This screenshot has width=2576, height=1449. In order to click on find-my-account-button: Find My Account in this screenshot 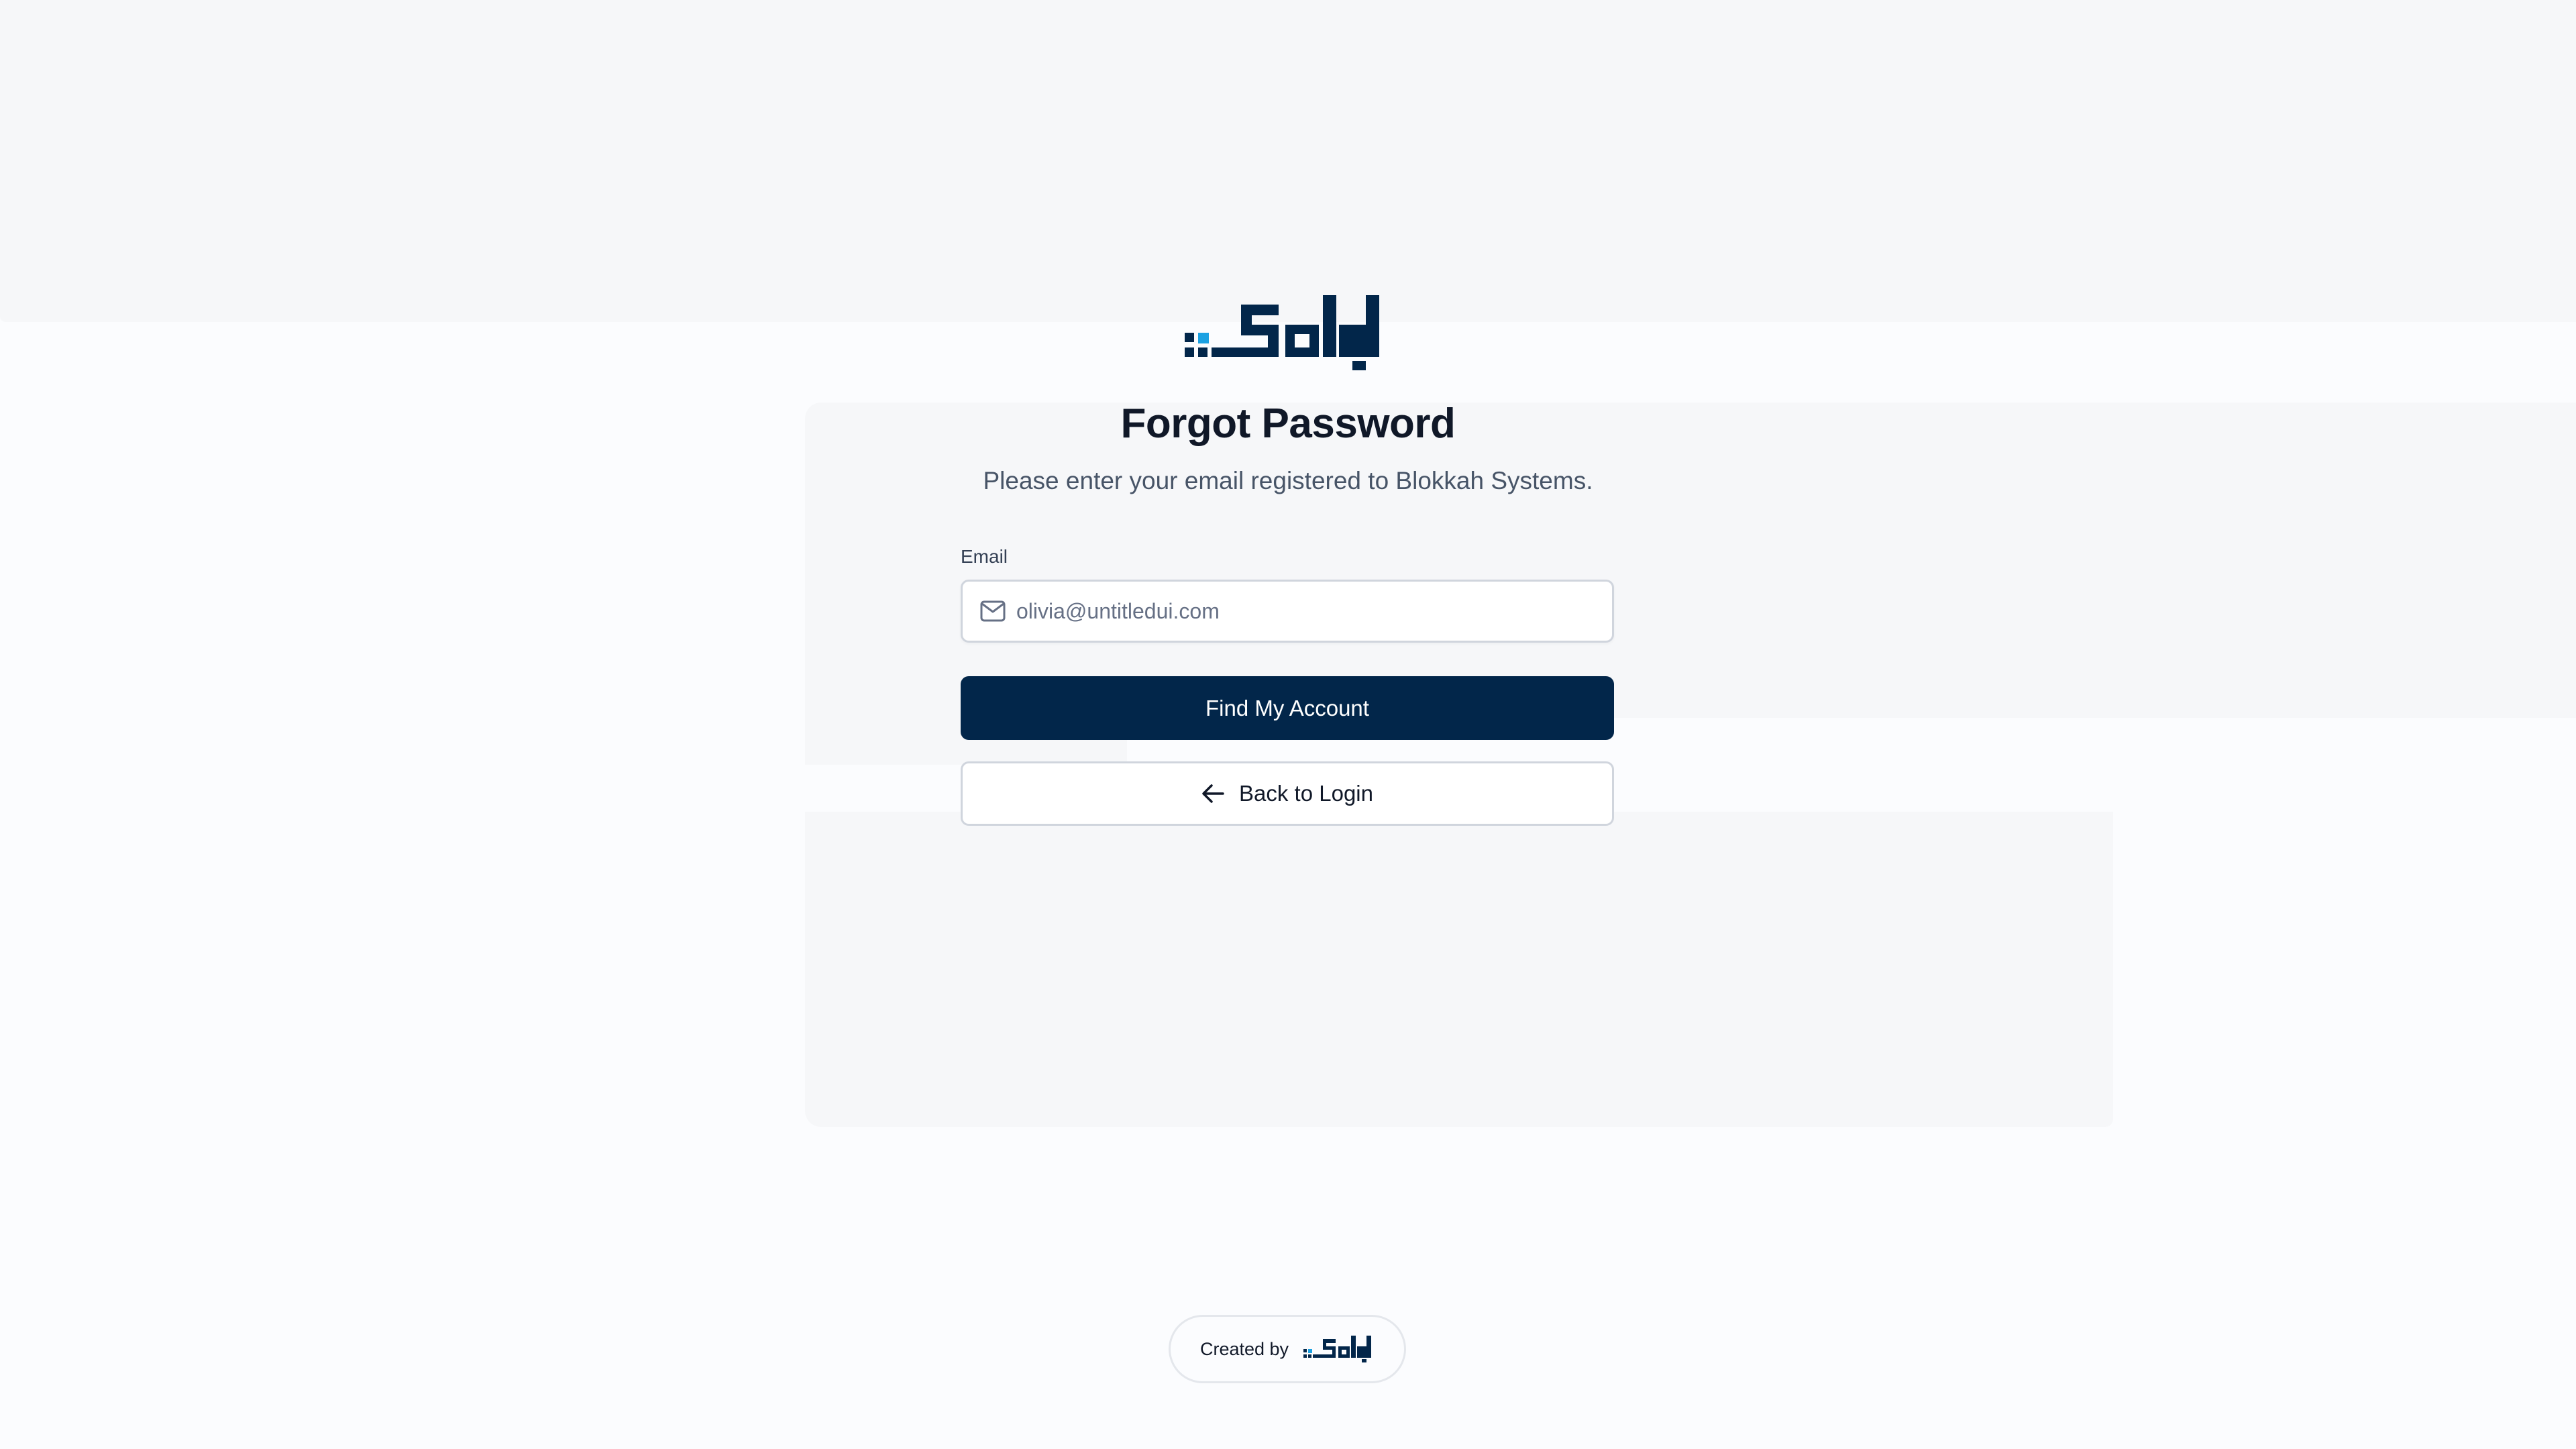, I will do `click(1287, 708)`.